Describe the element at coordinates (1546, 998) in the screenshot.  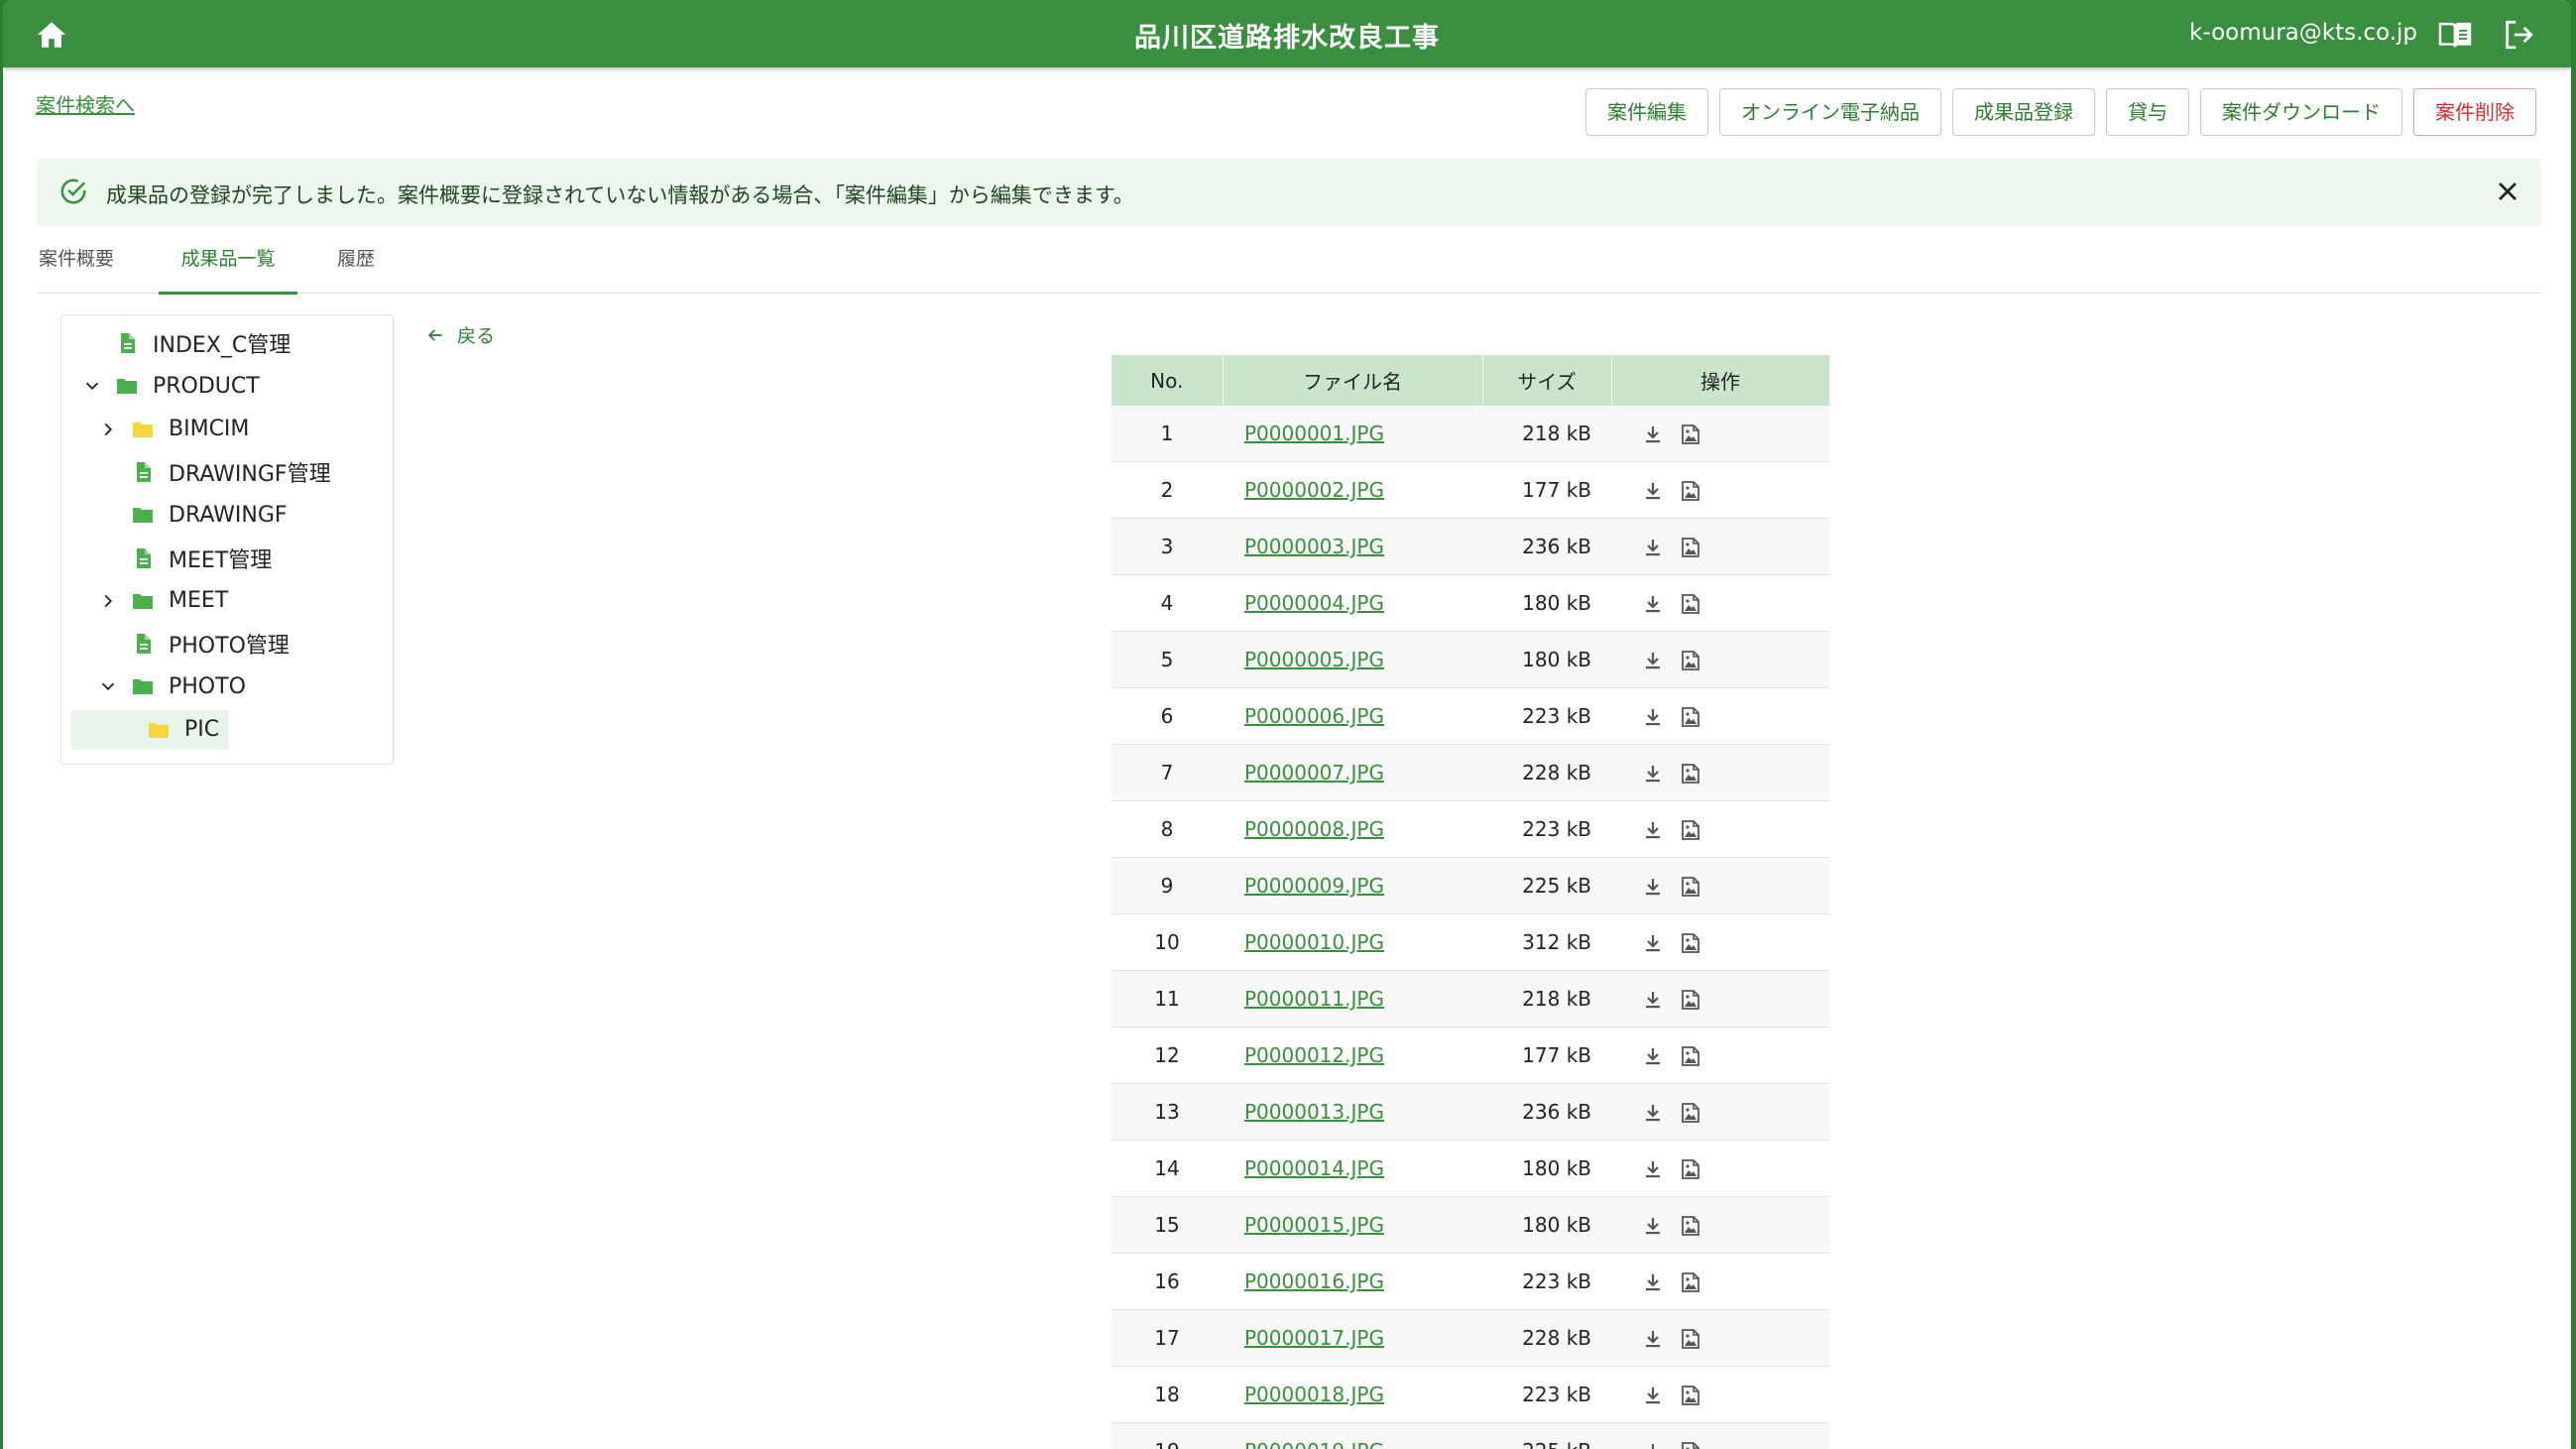
I see `file-size: 218 kB` at that location.